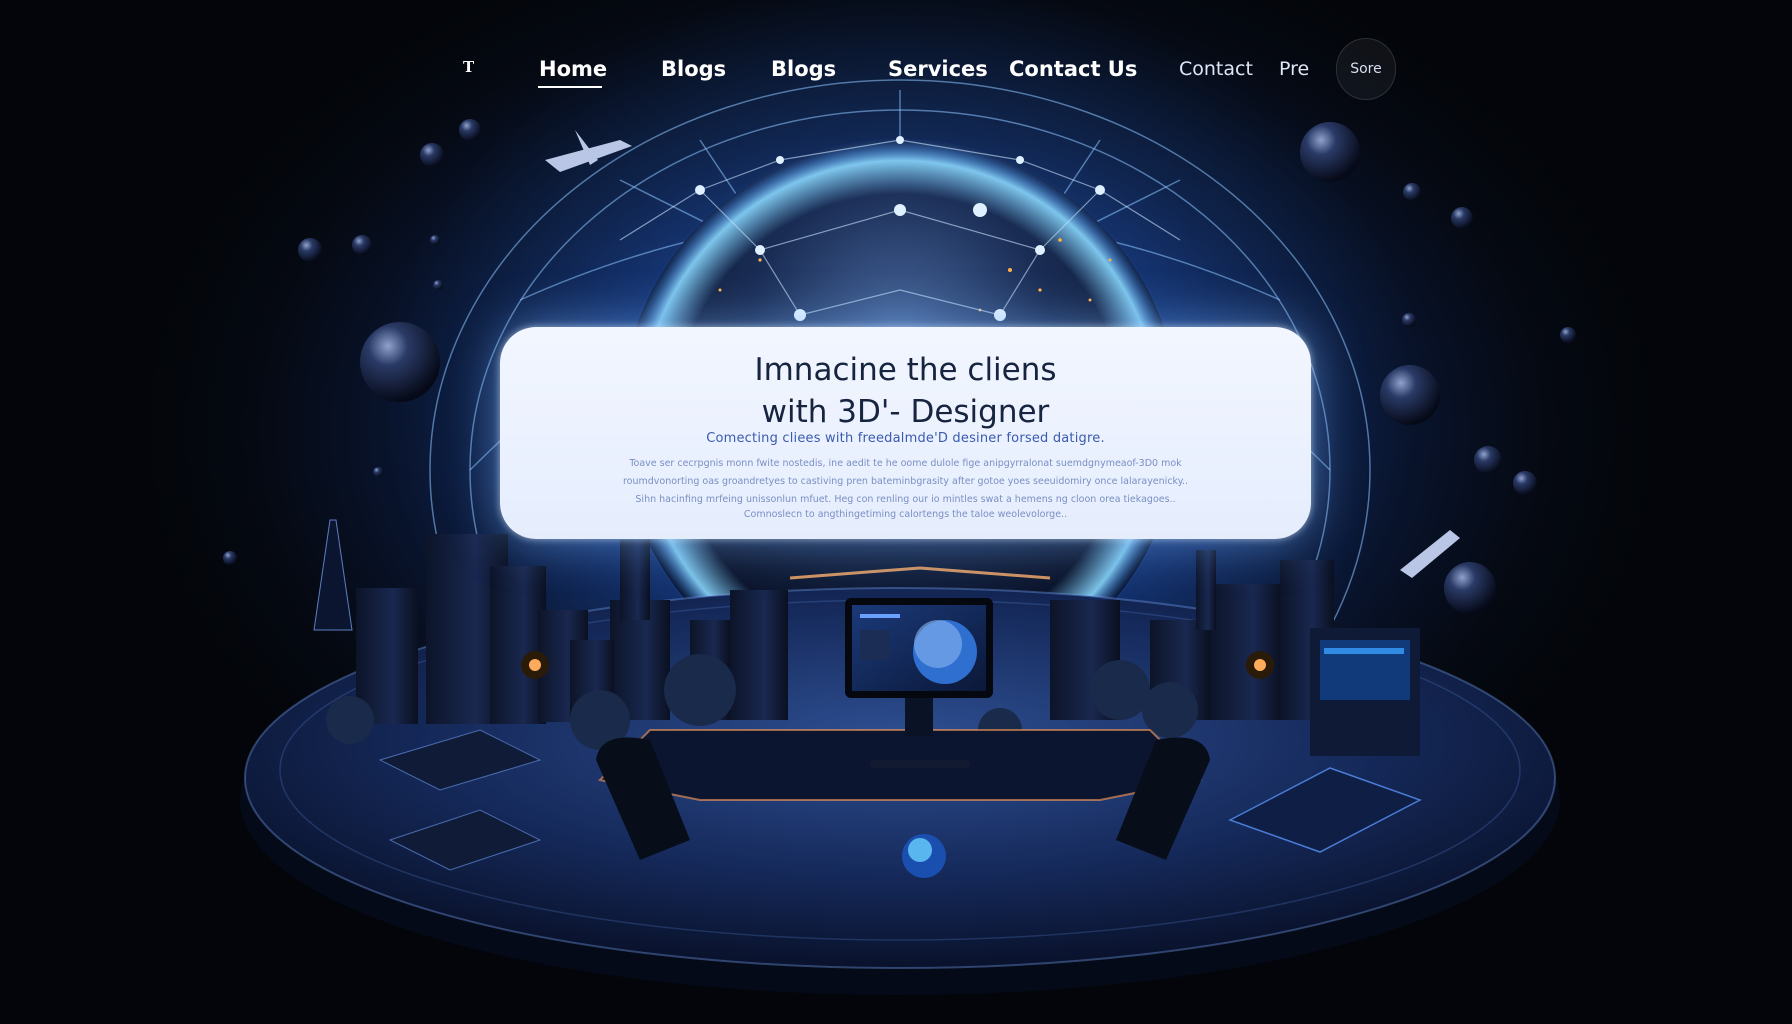  I want to click on nav-blogs: Blogs, so click(693, 69).